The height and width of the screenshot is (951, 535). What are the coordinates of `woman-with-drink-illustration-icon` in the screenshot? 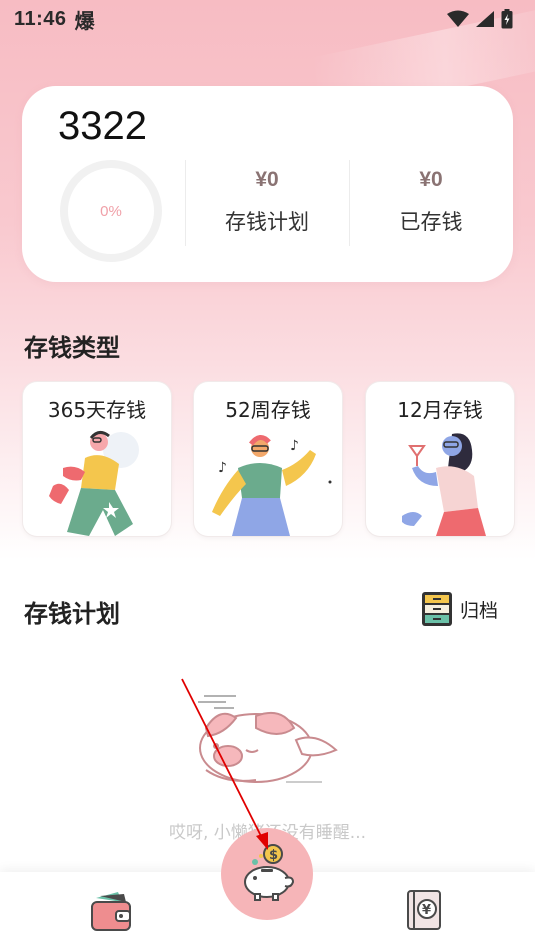 It's located at (444, 484).